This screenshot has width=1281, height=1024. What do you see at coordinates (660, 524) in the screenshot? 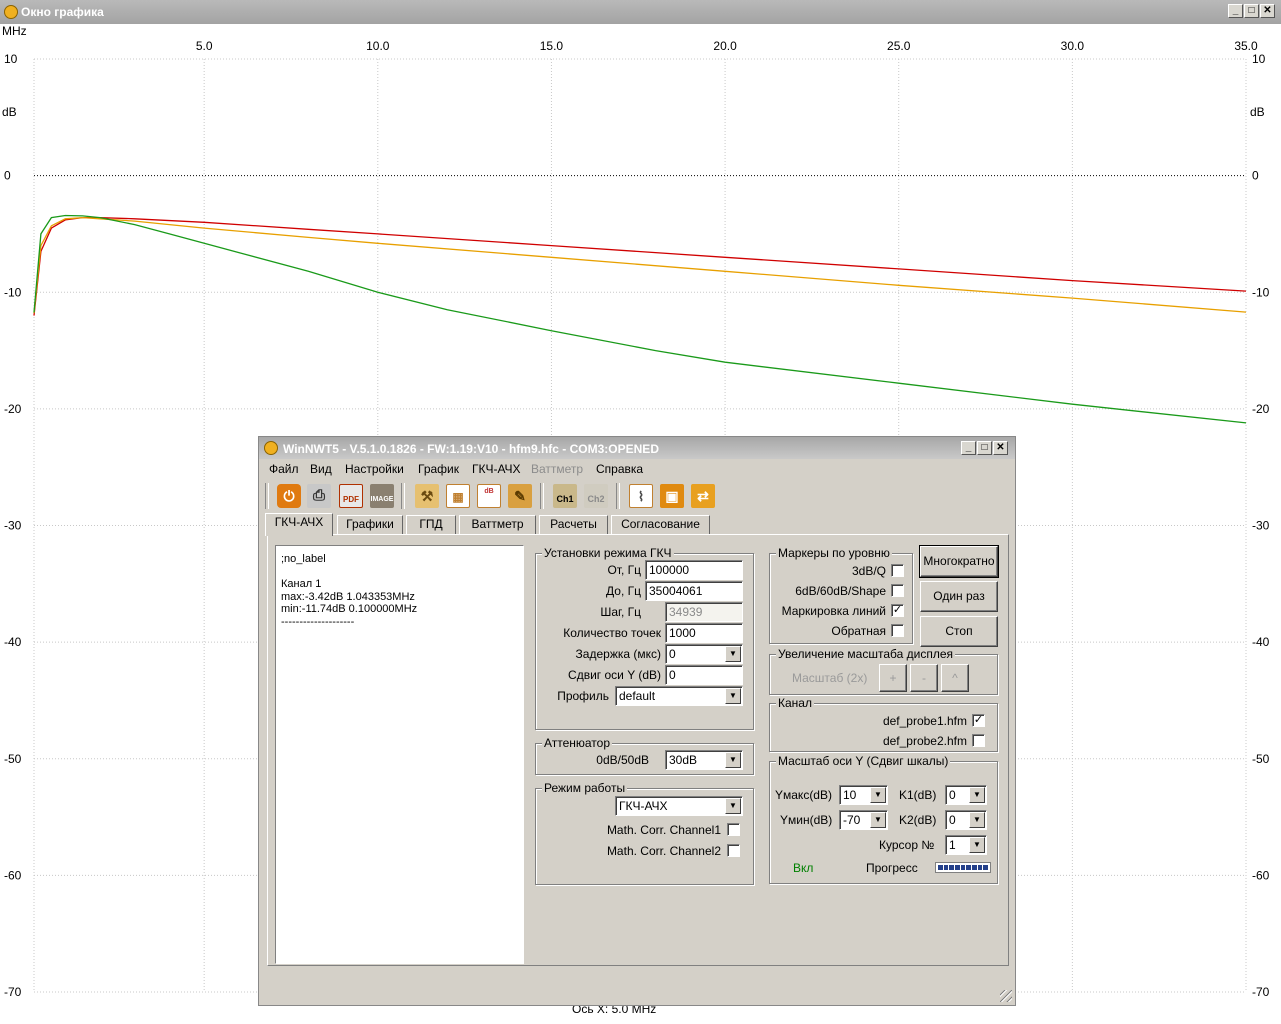
I see `tab-matching: Согласование` at bounding box center [660, 524].